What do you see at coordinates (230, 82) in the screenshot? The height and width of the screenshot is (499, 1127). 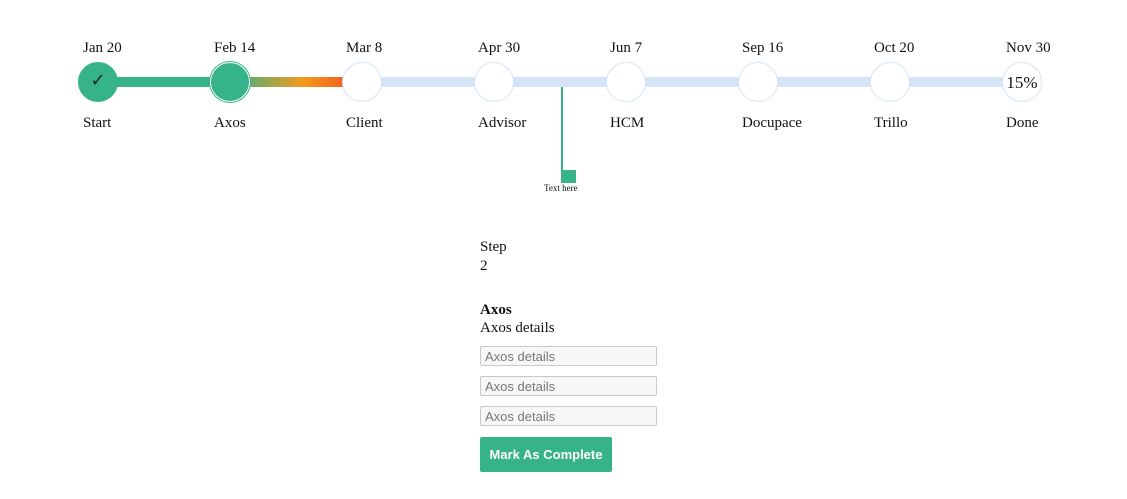 I see `step-node-axos` at bounding box center [230, 82].